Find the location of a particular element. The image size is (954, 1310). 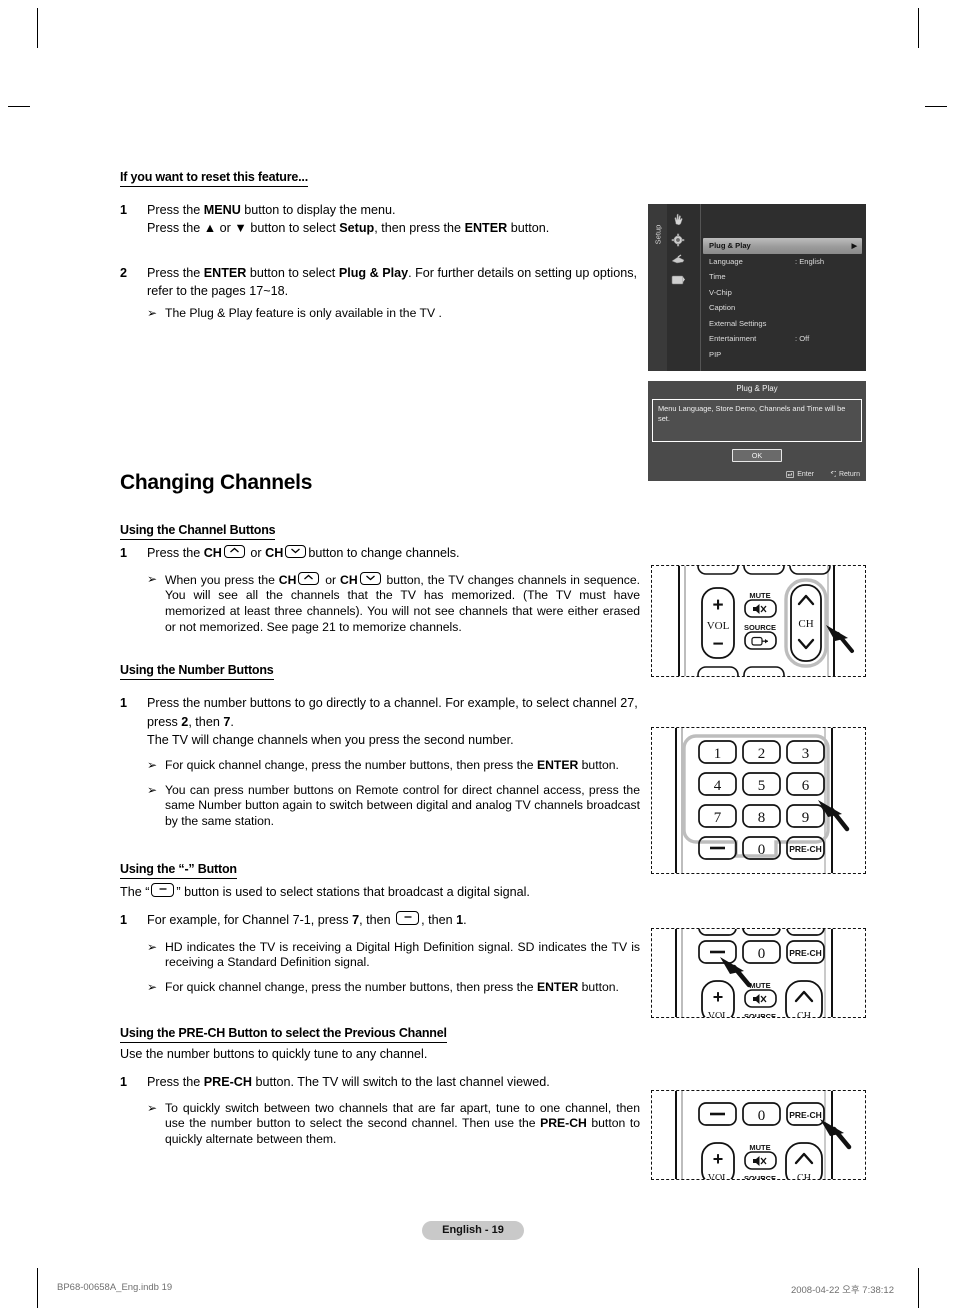

key-prech-label: PRE-CH is located at coordinates (805, 953).